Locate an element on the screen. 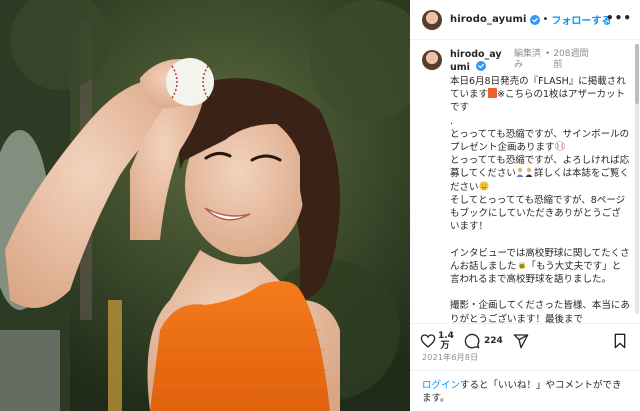 This screenshot has width=640, height=411. avatar is located at coordinates (432, 19).